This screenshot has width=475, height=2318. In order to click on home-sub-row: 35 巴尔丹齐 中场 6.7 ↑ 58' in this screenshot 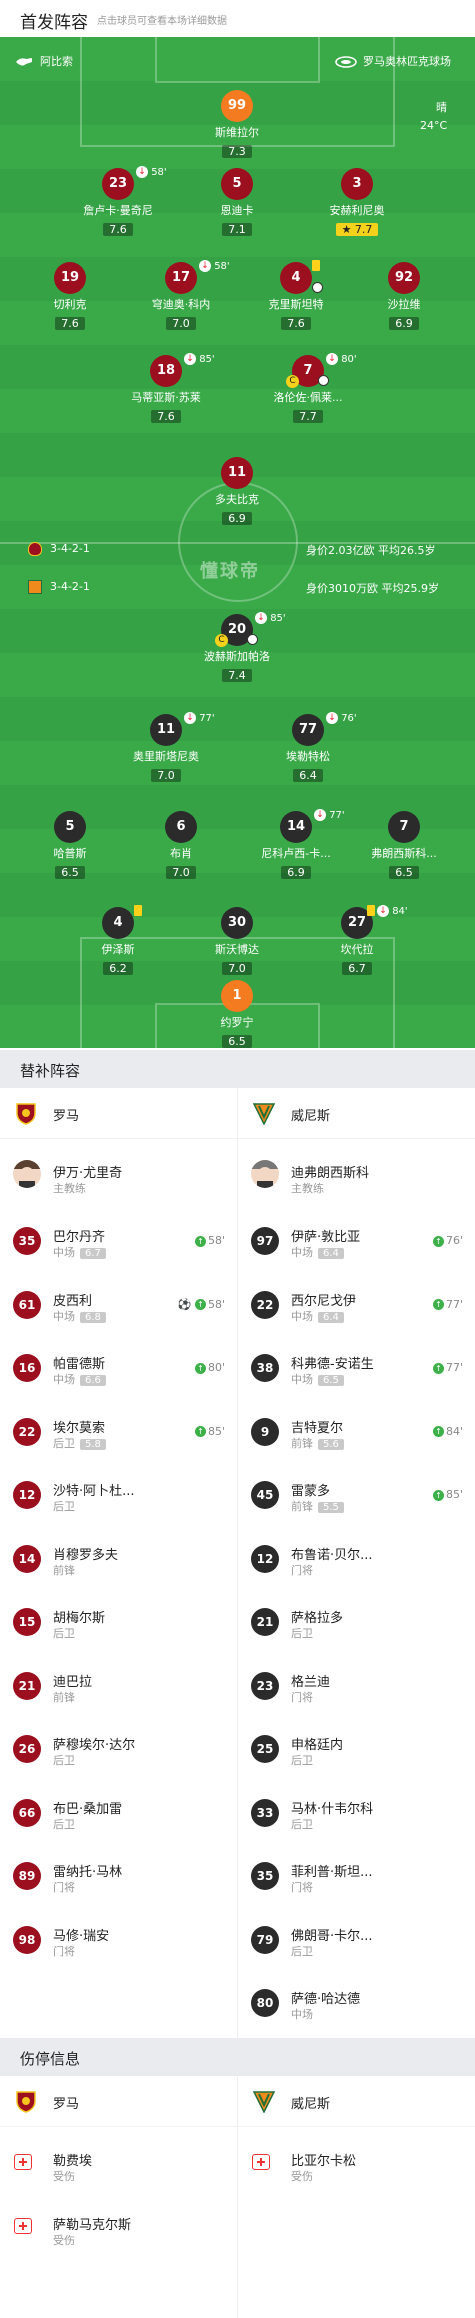, I will do `click(118, 1241)`.